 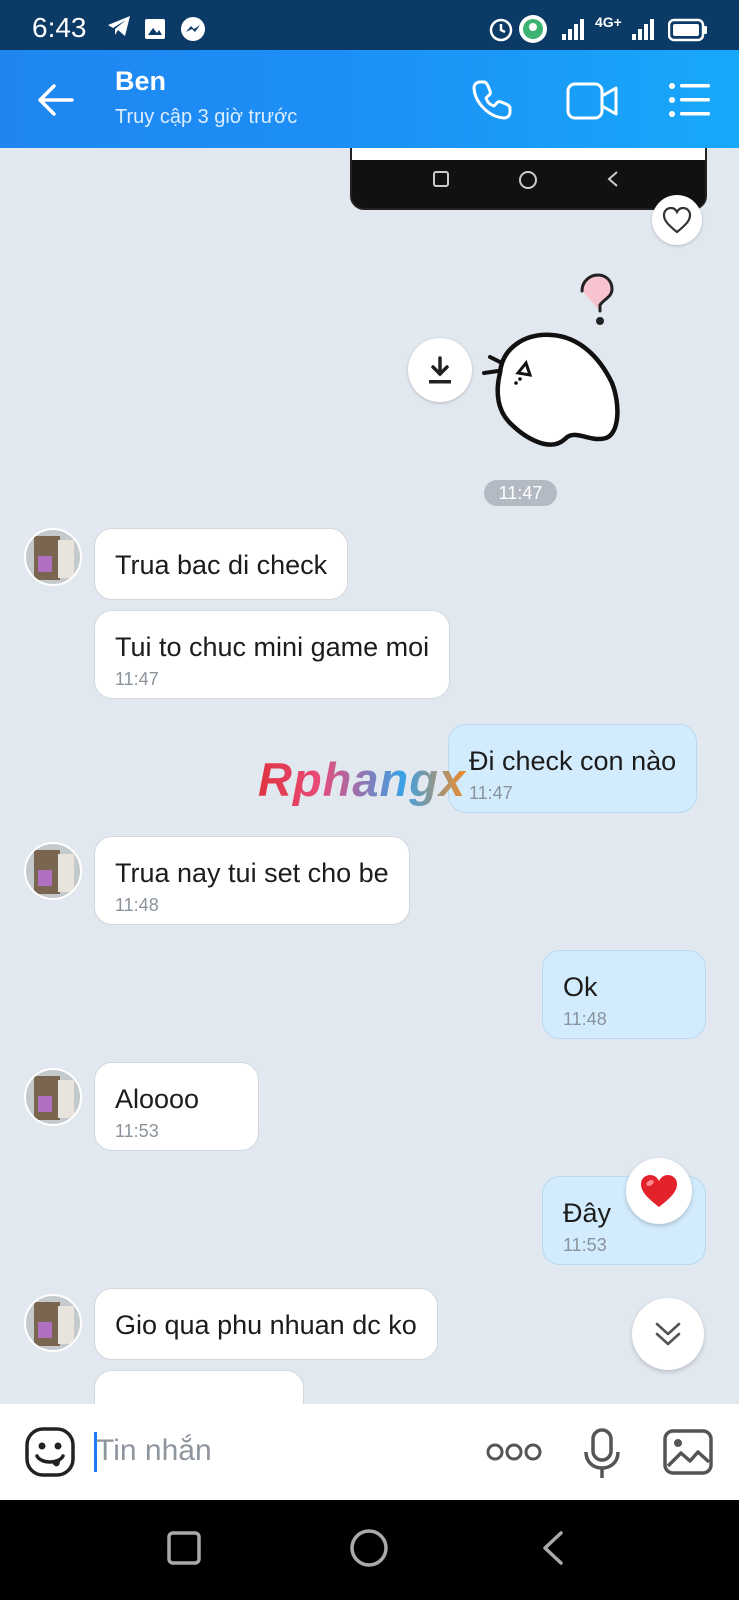 I want to click on status-bar: 6:43 4G+, so click(x=369, y=25).